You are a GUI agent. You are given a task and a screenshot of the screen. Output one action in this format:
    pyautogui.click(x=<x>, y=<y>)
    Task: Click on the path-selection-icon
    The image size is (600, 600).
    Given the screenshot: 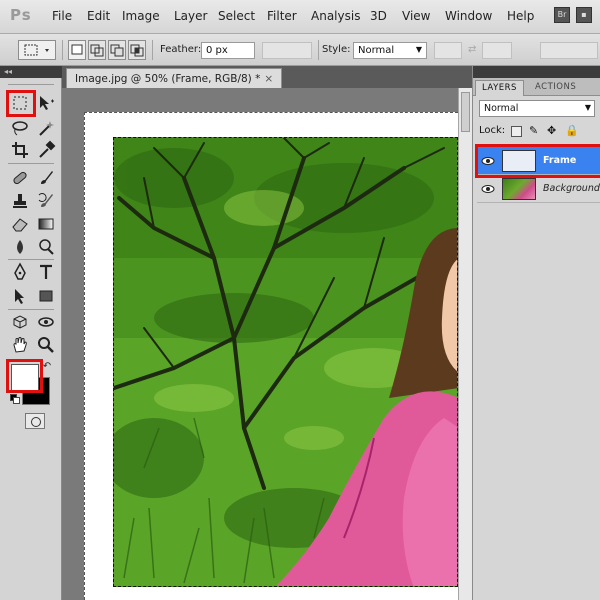 What is the action you would take?
    pyautogui.click(x=20, y=296)
    